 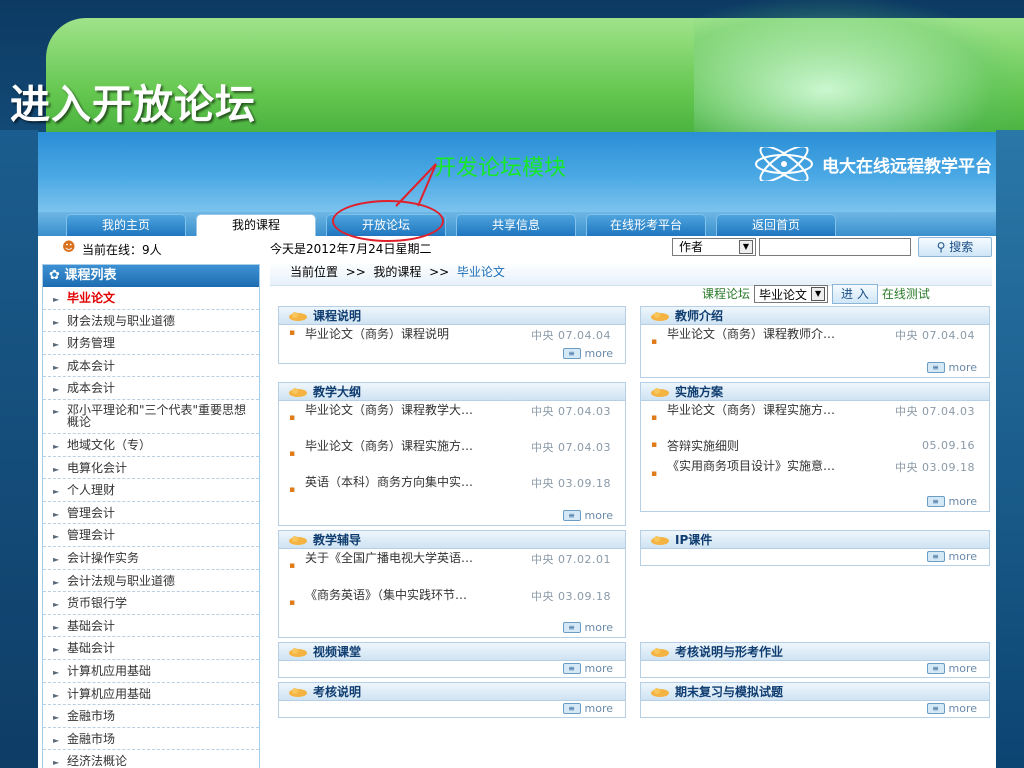 What do you see at coordinates (815, 692) in the screenshot?
I see `panel-header: 期末复习与模拟试题` at bounding box center [815, 692].